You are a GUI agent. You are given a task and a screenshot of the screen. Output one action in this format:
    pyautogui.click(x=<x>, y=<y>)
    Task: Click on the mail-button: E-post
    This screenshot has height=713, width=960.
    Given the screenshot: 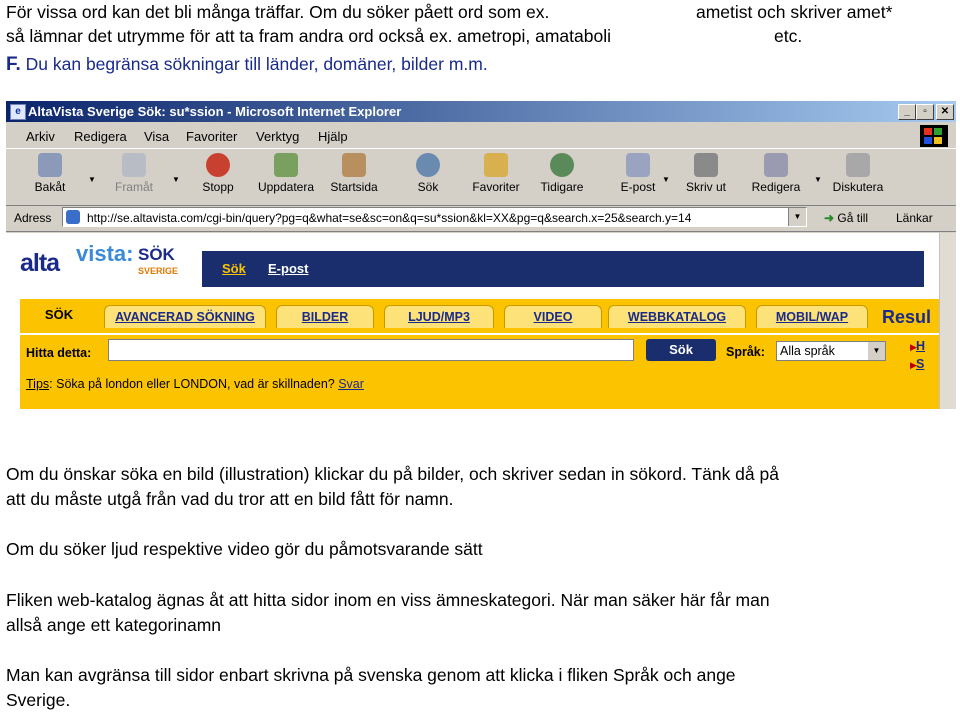 What is the action you would take?
    pyautogui.click(x=638, y=173)
    